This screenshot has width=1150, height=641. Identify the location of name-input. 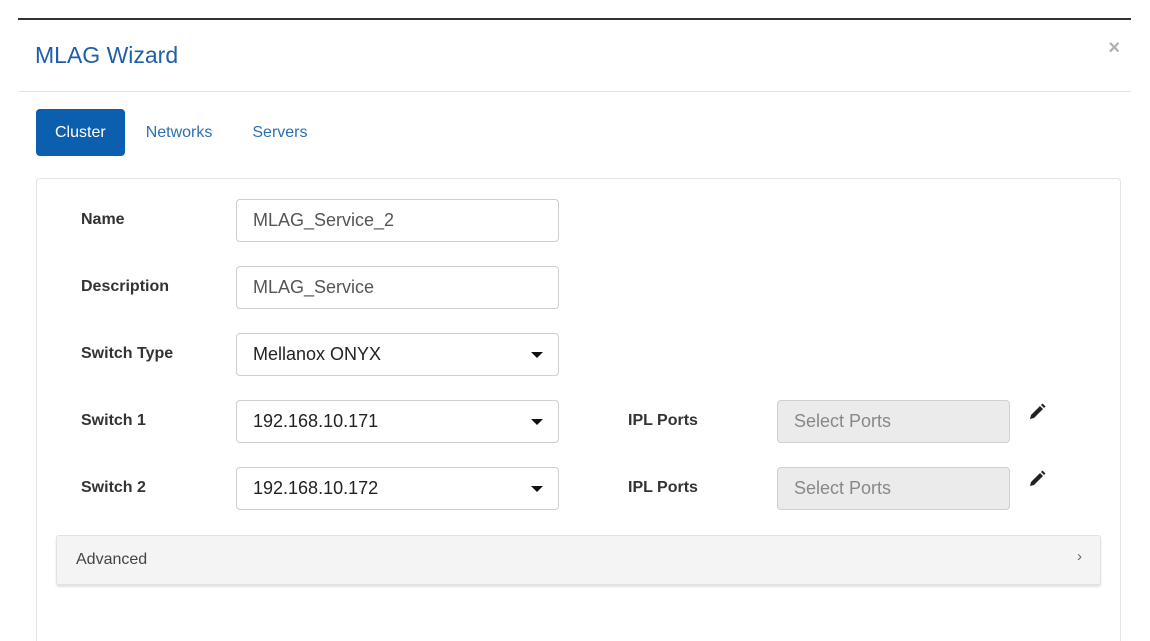
(397, 220).